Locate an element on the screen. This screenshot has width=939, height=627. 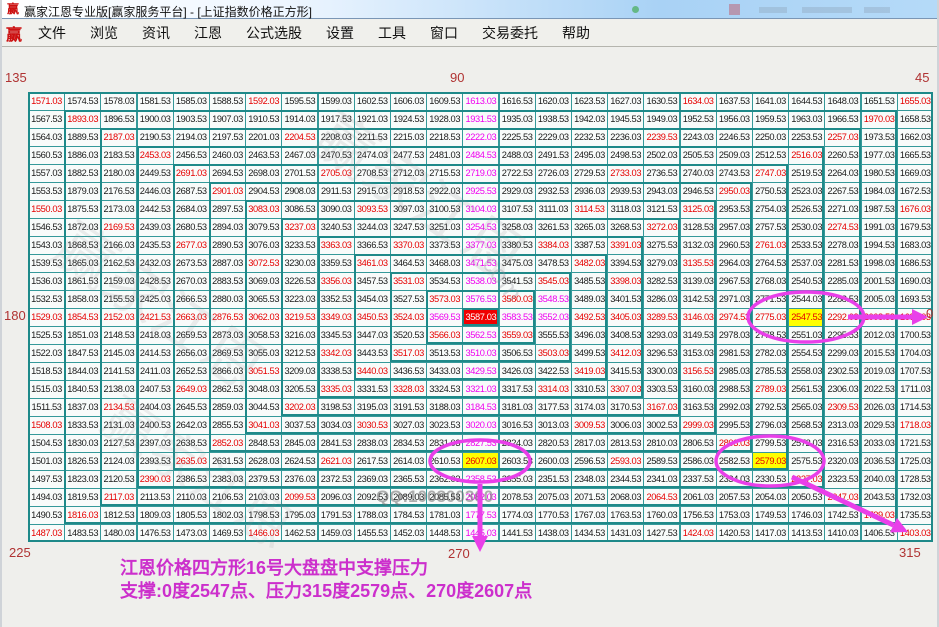
grid-cell: 2120.53 is located at coordinates (119, 479).